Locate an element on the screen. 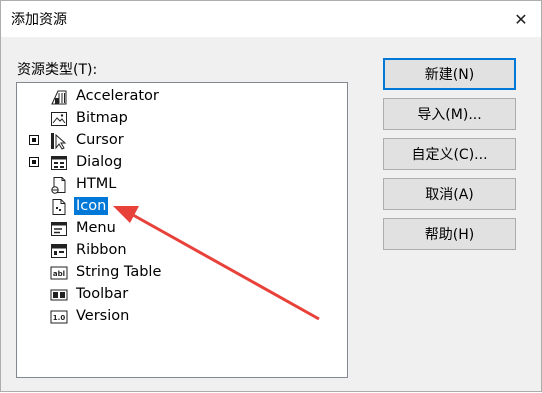 The image size is (542, 393). tree-item-menu: Menu is located at coordinates (182, 229).